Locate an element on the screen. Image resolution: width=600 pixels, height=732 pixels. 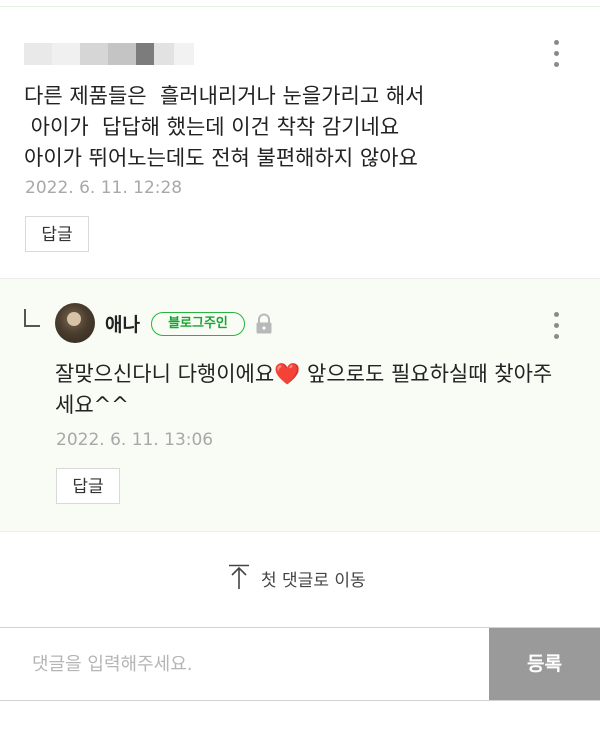
reply-date: 2022. 6. 11. 13:06 is located at coordinates (135, 440).